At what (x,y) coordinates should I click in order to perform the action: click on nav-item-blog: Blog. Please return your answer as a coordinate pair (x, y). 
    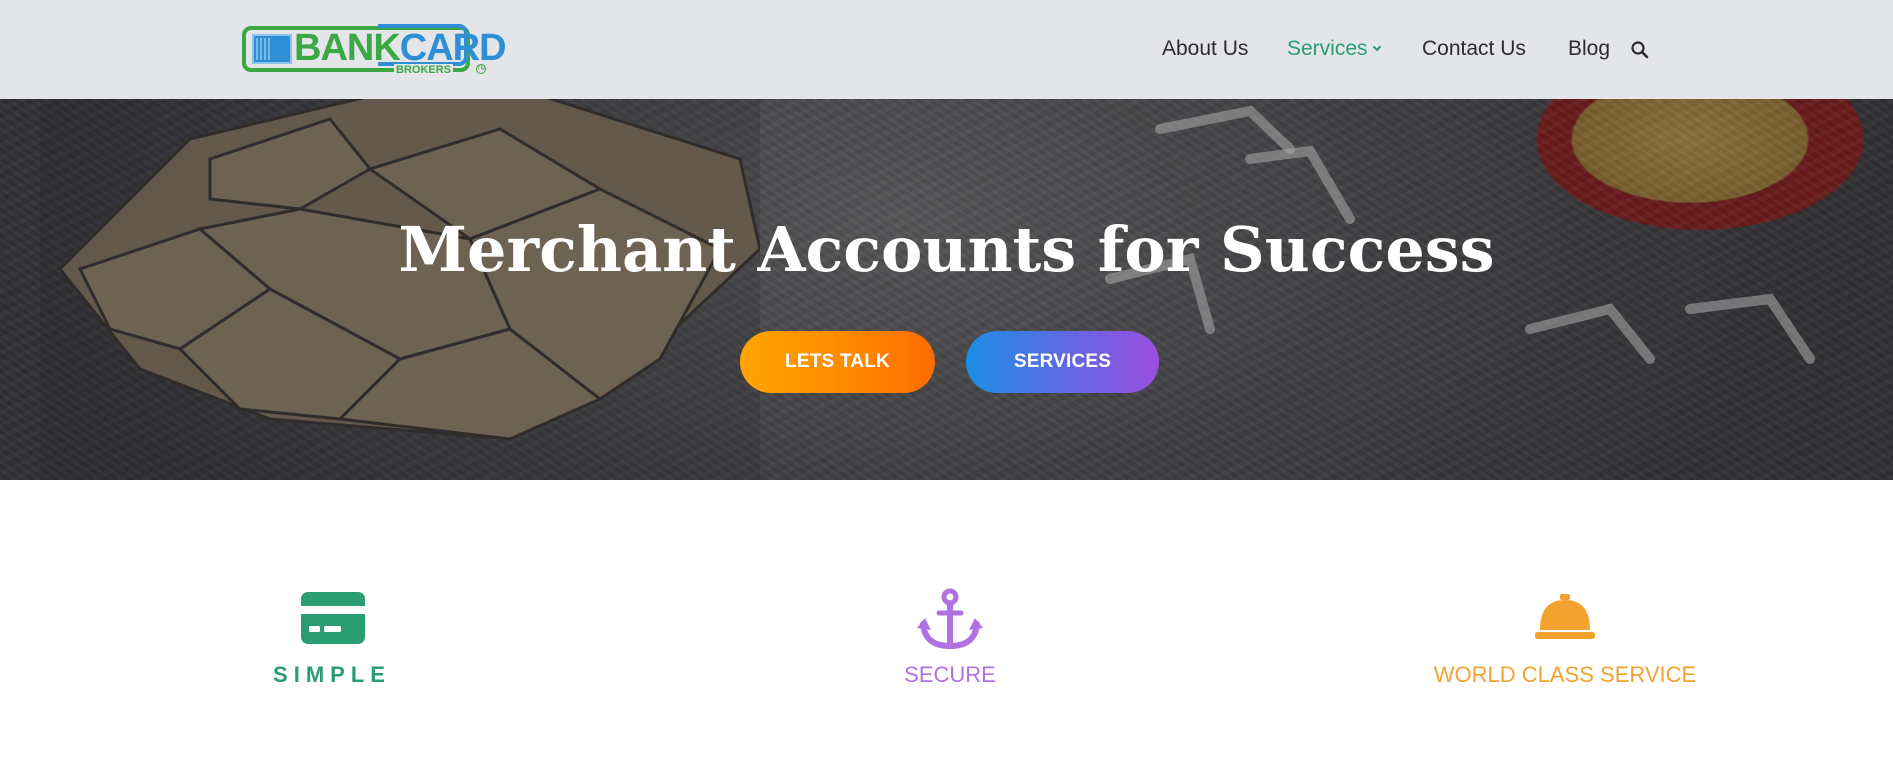
    Looking at the image, I should click on (1589, 49).